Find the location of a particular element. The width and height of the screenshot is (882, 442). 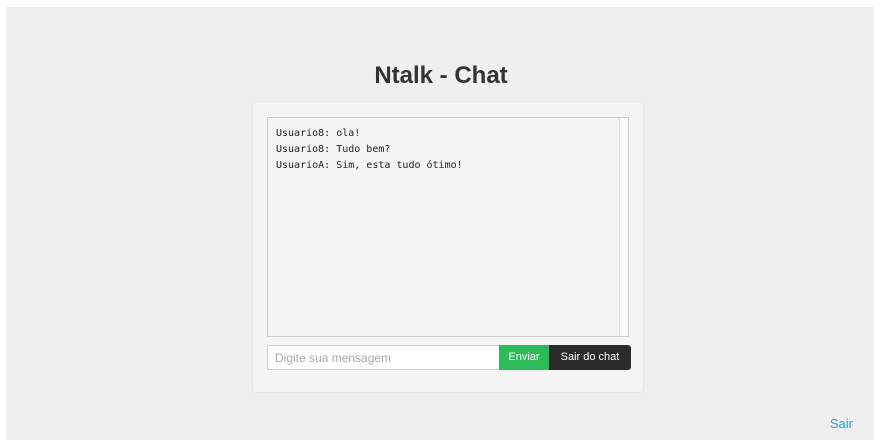

chat-message: Usuario8: ola! is located at coordinates (318, 133).